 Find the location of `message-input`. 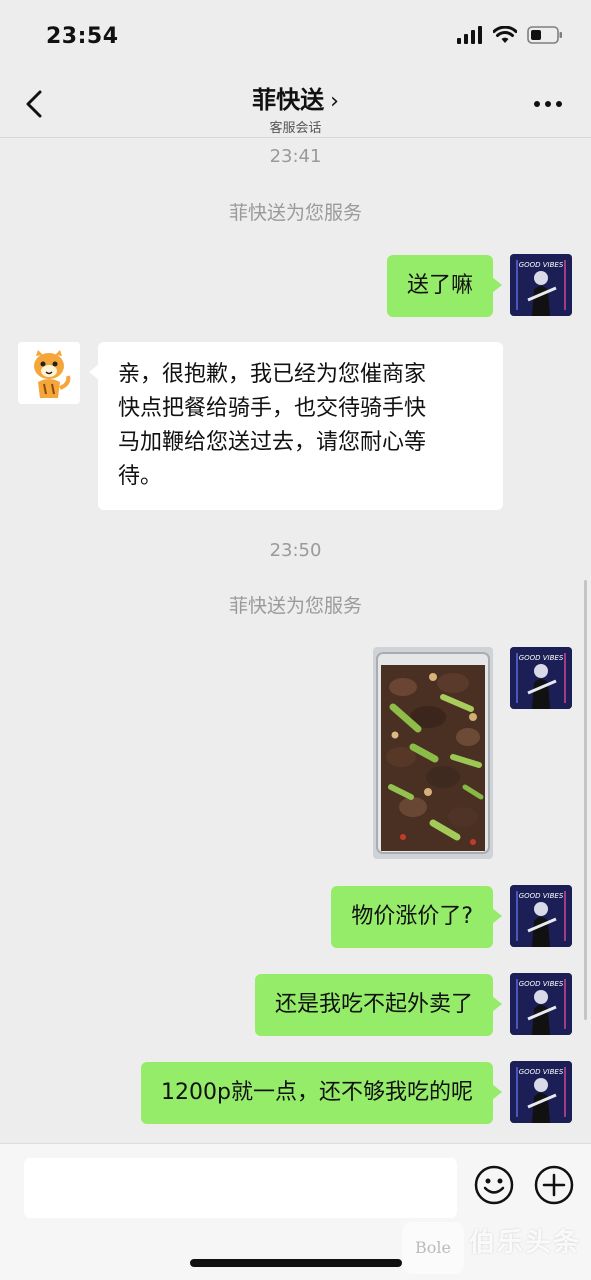

message-input is located at coordinates (240, 1188).